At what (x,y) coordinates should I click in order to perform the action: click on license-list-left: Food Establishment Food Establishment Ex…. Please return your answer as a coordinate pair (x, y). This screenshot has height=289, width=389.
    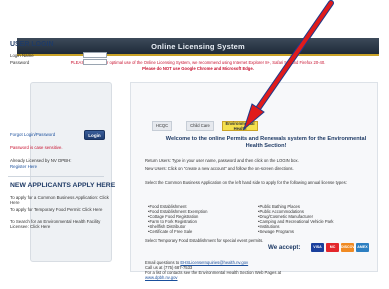
    Looking at the image, I should click on (177, 219).